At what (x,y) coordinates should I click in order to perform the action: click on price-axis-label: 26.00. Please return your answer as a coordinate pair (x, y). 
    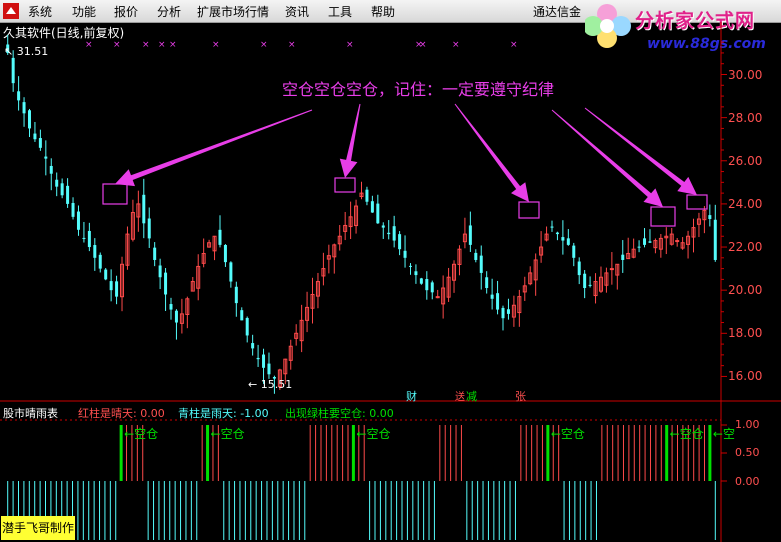
    Looking at the image, I should click on (745, 160).